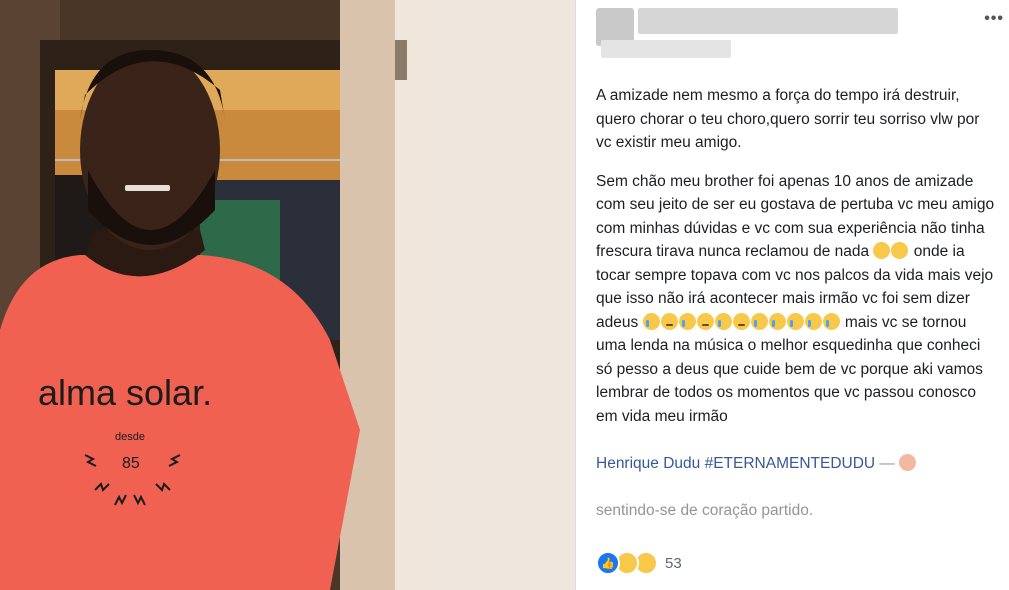 The image size is (1009, 590). What do you see at coordinates (792, 35) in the screenshot?
I see `post-header: •••` at bounding box center [792, 35].